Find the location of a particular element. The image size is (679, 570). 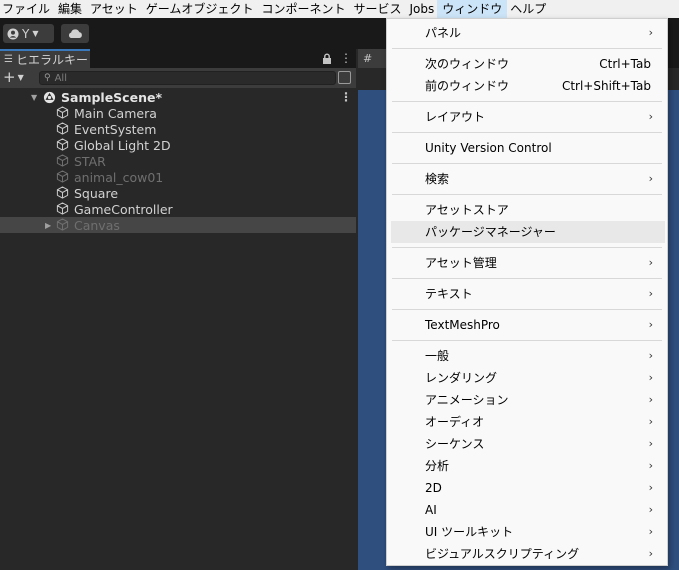

window-menu-item: TextMeshPro › is located at coordinates (528, 325).